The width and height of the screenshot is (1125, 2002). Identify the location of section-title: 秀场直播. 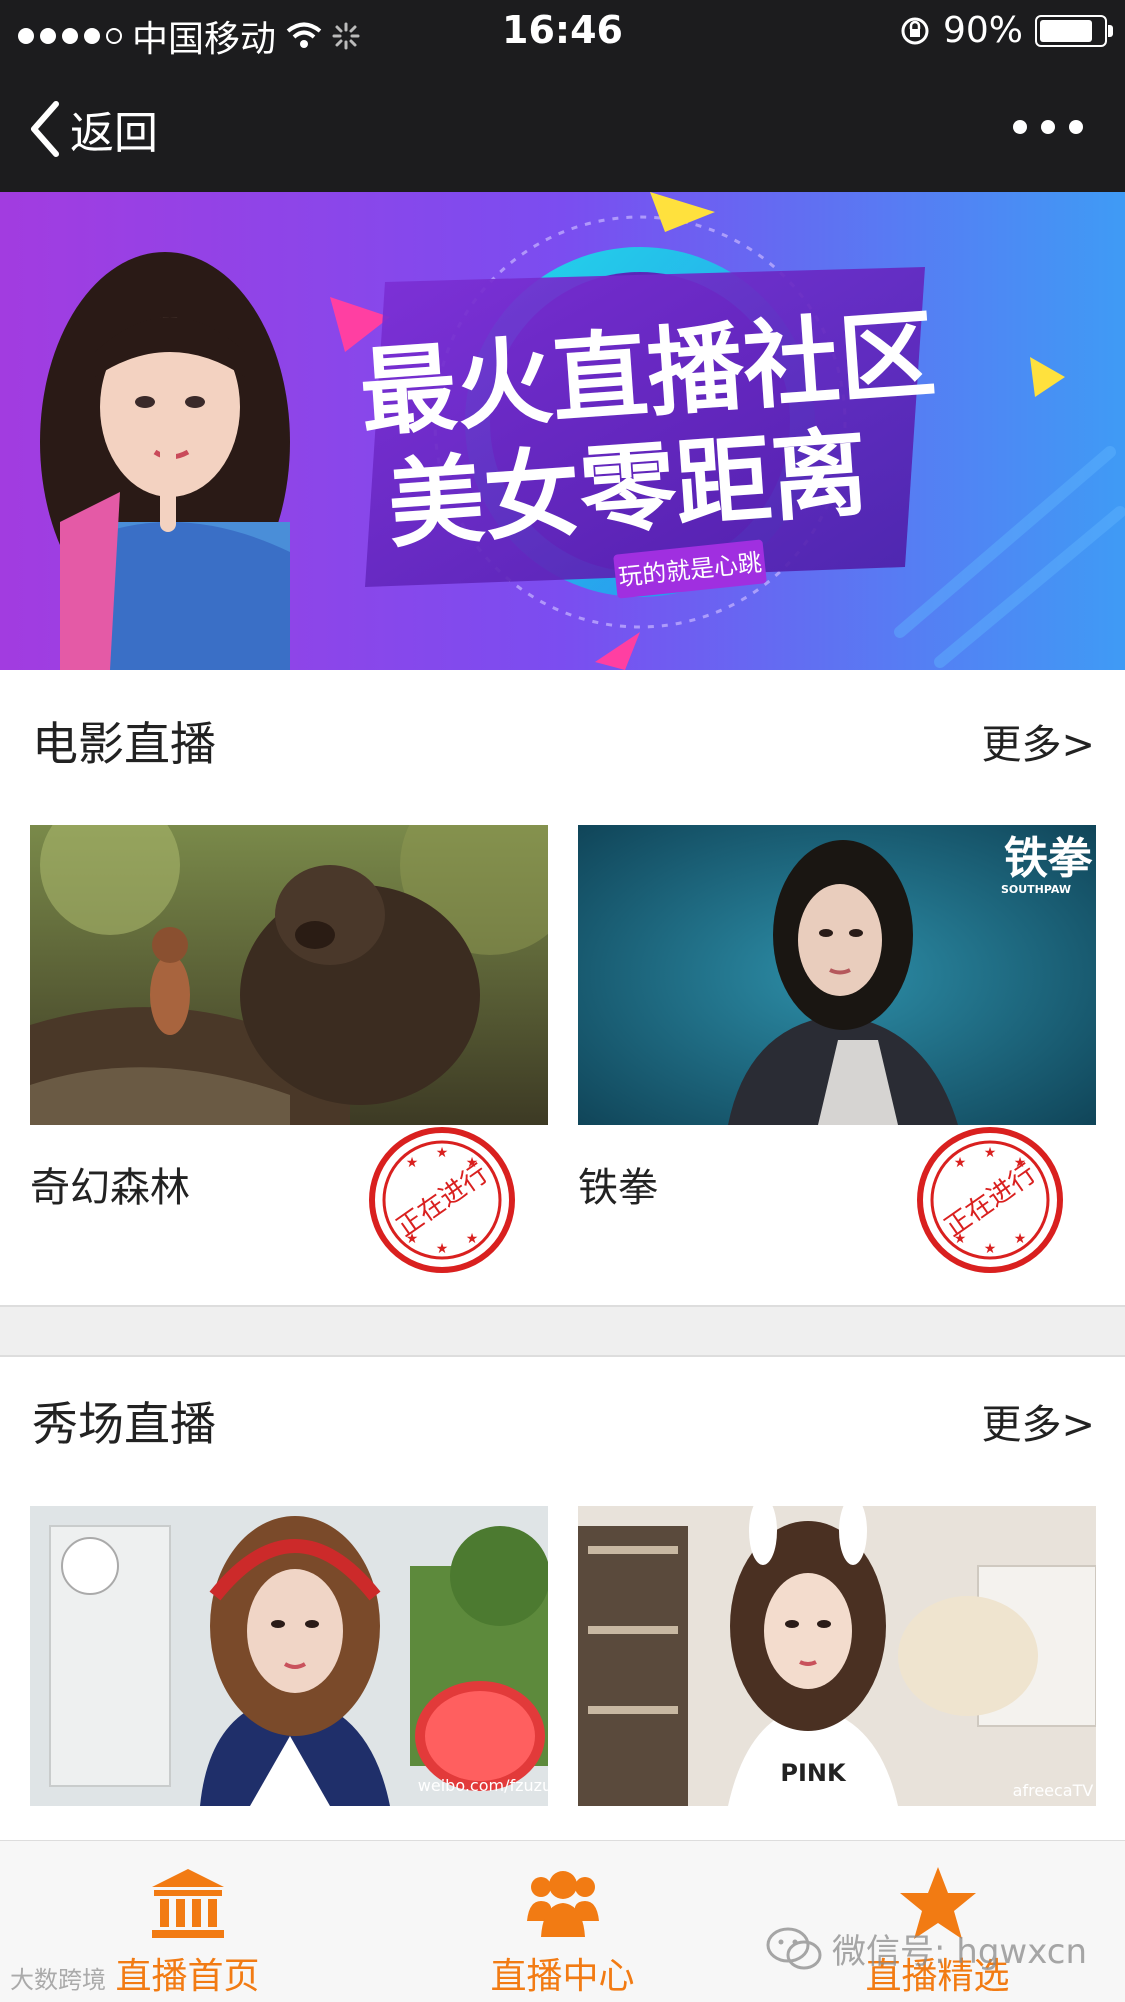
(124, 1424).